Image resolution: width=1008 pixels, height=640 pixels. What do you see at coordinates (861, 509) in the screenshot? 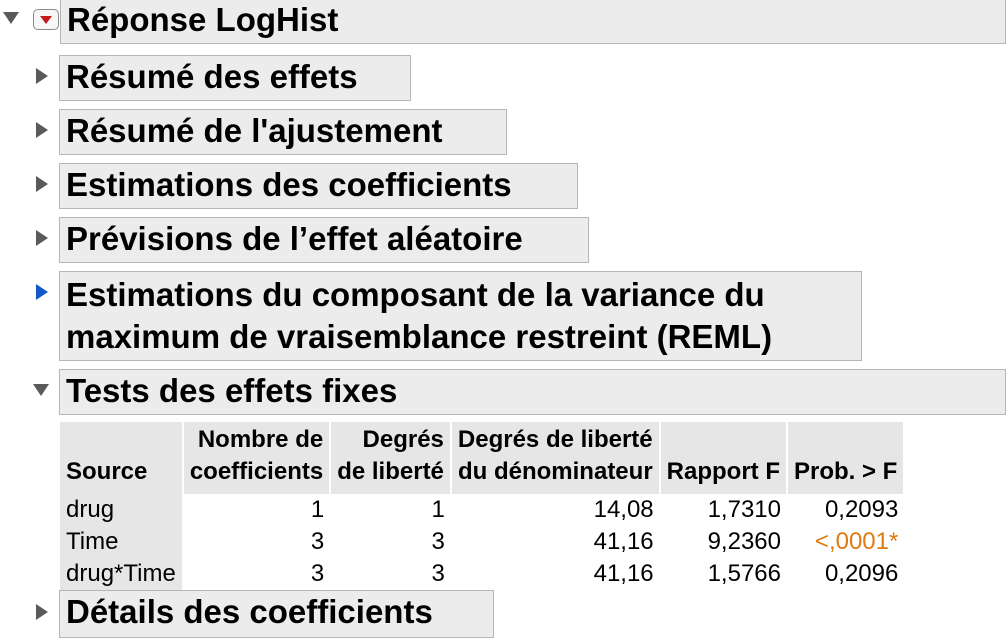
I see `cell-prob: 0,2093` at bounding box center [861, 509].